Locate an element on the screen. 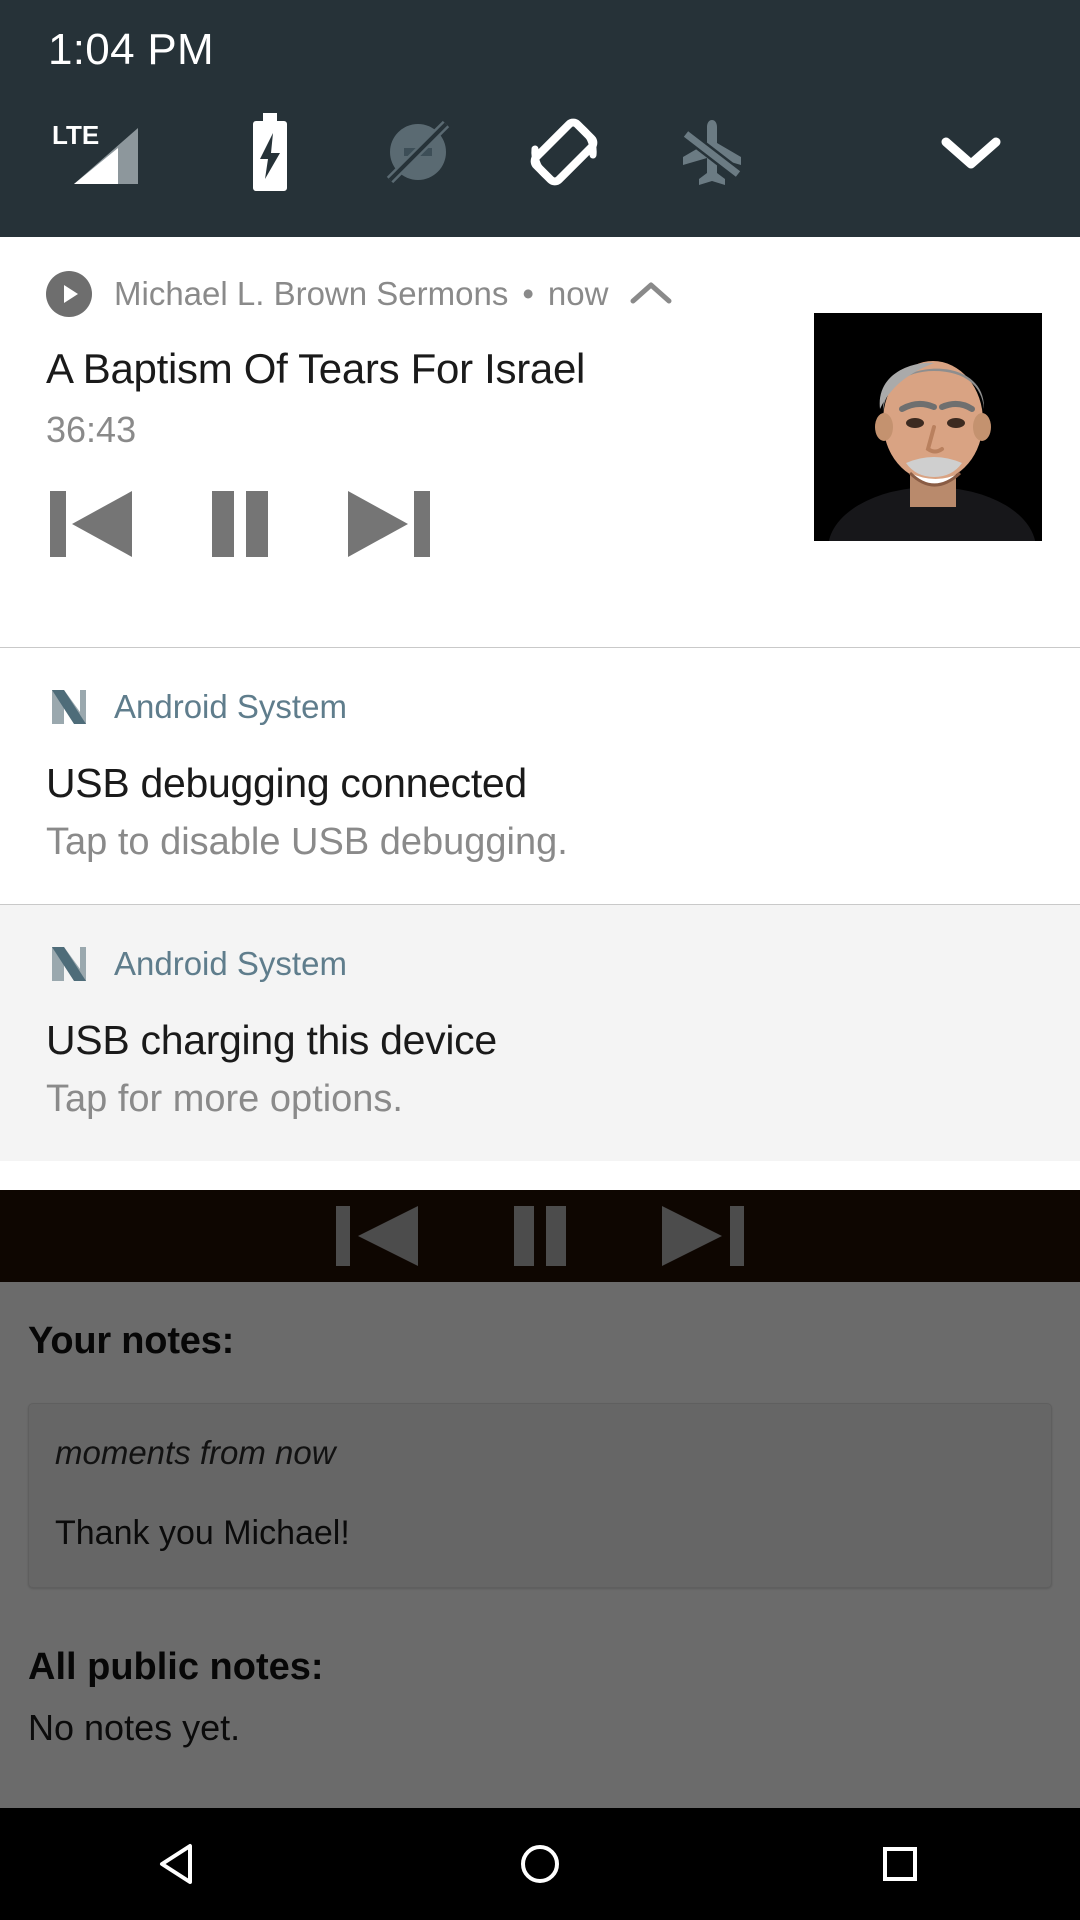 Image resolution: width=1080 pixels, height=1920 pixels. do-not-disturb-off-icon is located at coordinates (417, 152).